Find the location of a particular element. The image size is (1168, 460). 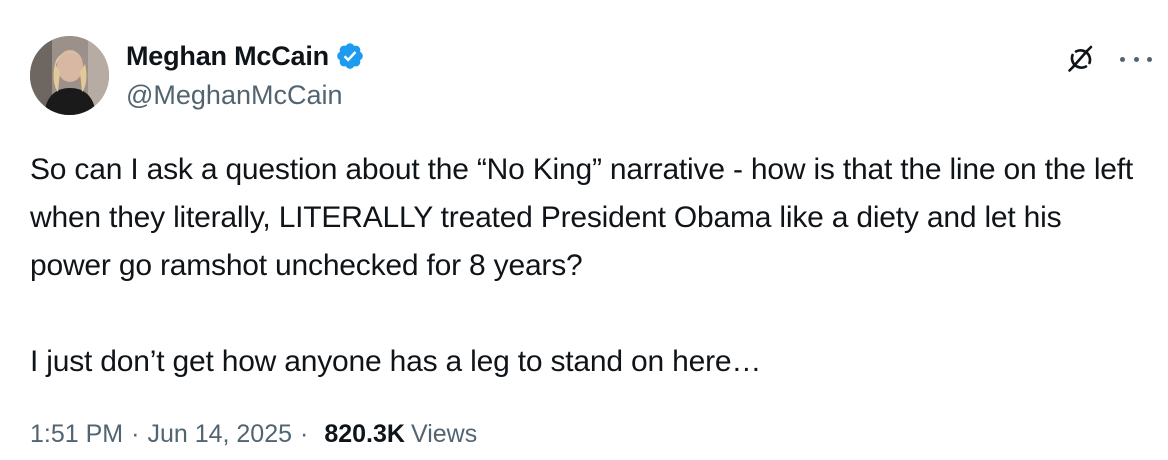

author-name: Meghan McCain is located at coordinates (227, 56).